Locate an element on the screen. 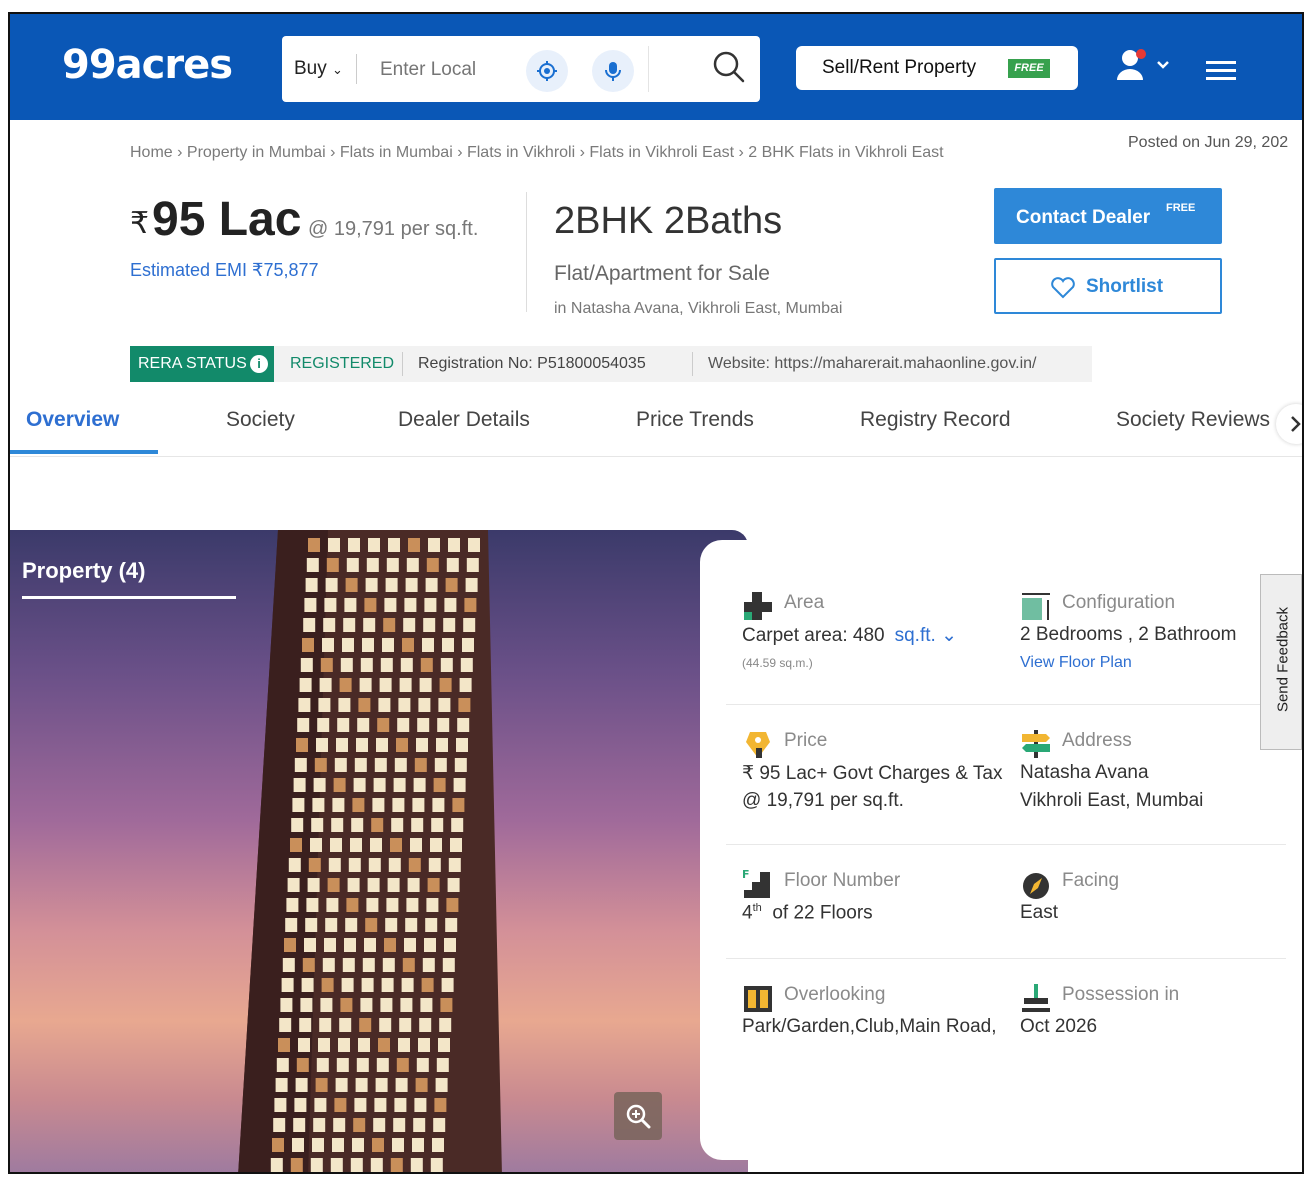 The height and width of the screenshot is (1181, 1311). chevron-down-icon: ⌄ is located at coordinates (337, 69).